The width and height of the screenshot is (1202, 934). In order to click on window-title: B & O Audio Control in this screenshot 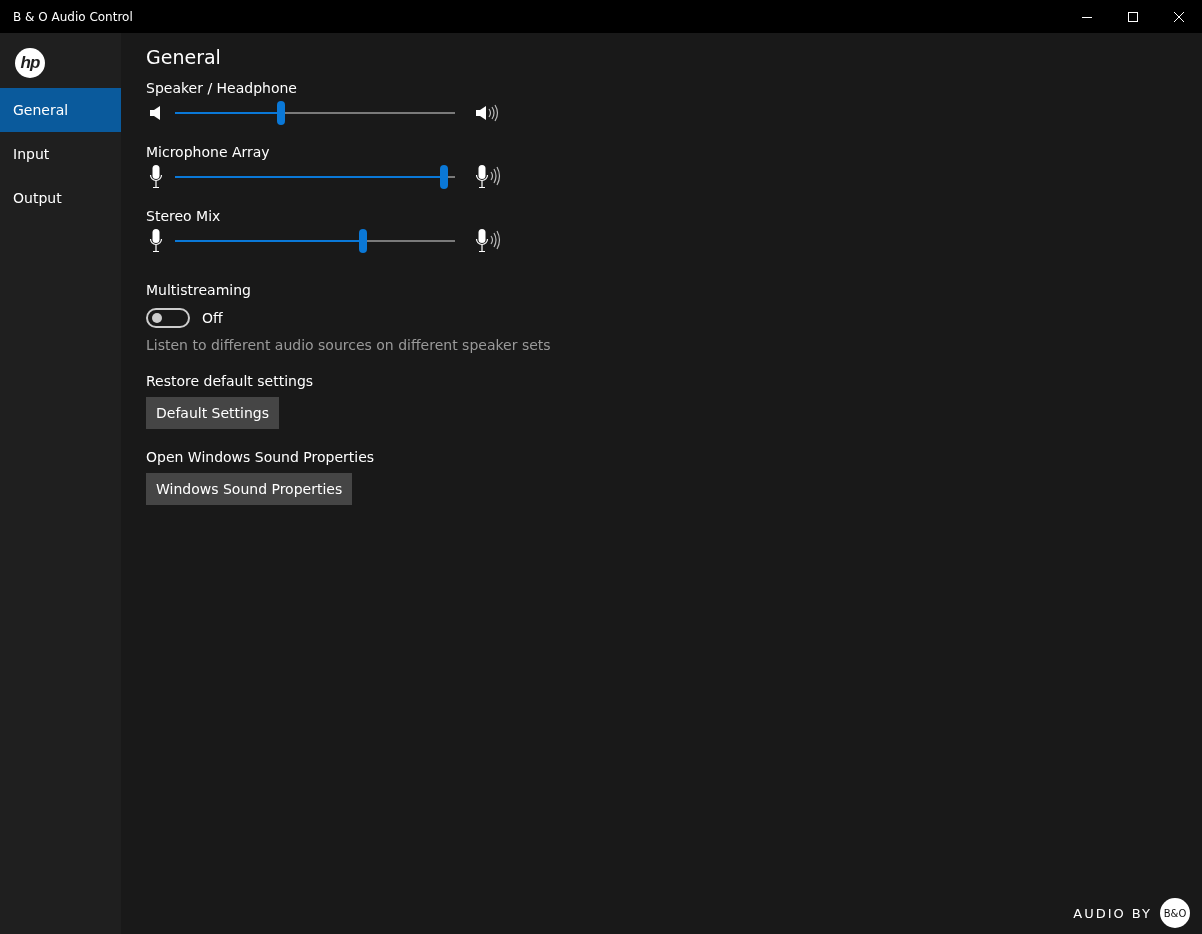, I will do `click(73, 16)`.